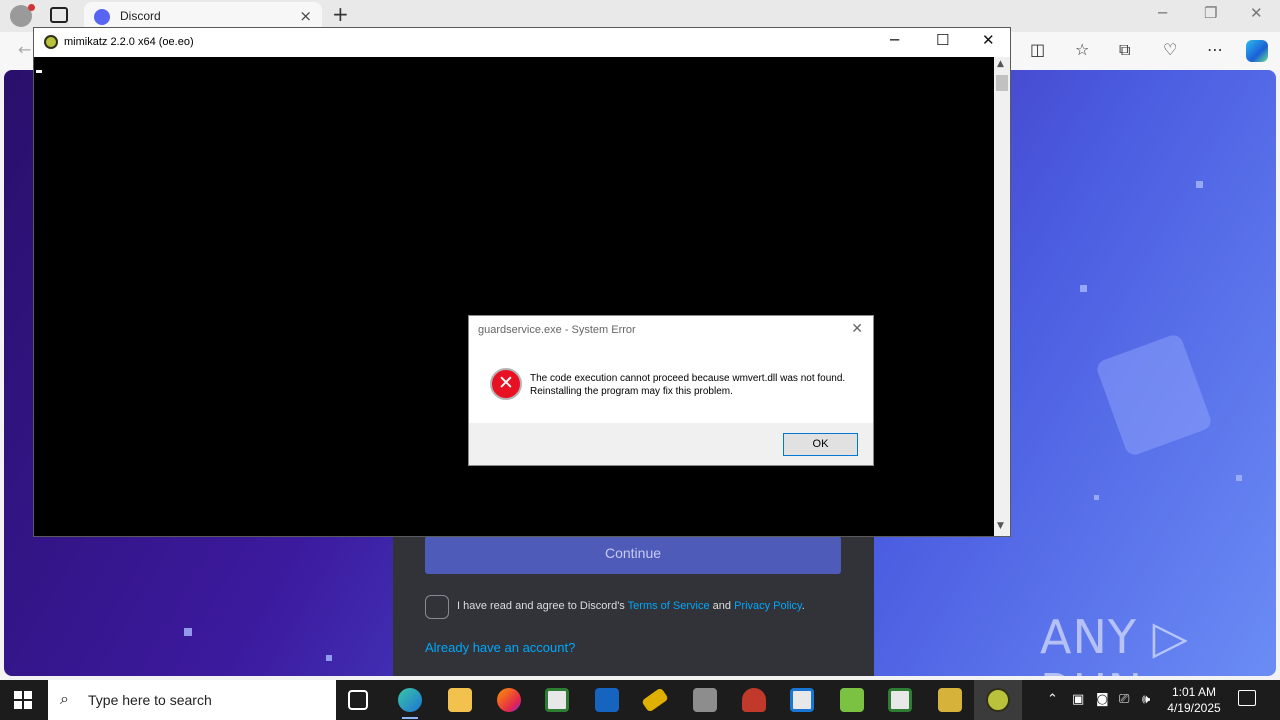 The height and width of the screenshot is (720, 1280). What do you see at coordinates (1000, 526) in the screenshot?
I see `scroll-down-icon: ▼` at bounding box center [1000, 526].